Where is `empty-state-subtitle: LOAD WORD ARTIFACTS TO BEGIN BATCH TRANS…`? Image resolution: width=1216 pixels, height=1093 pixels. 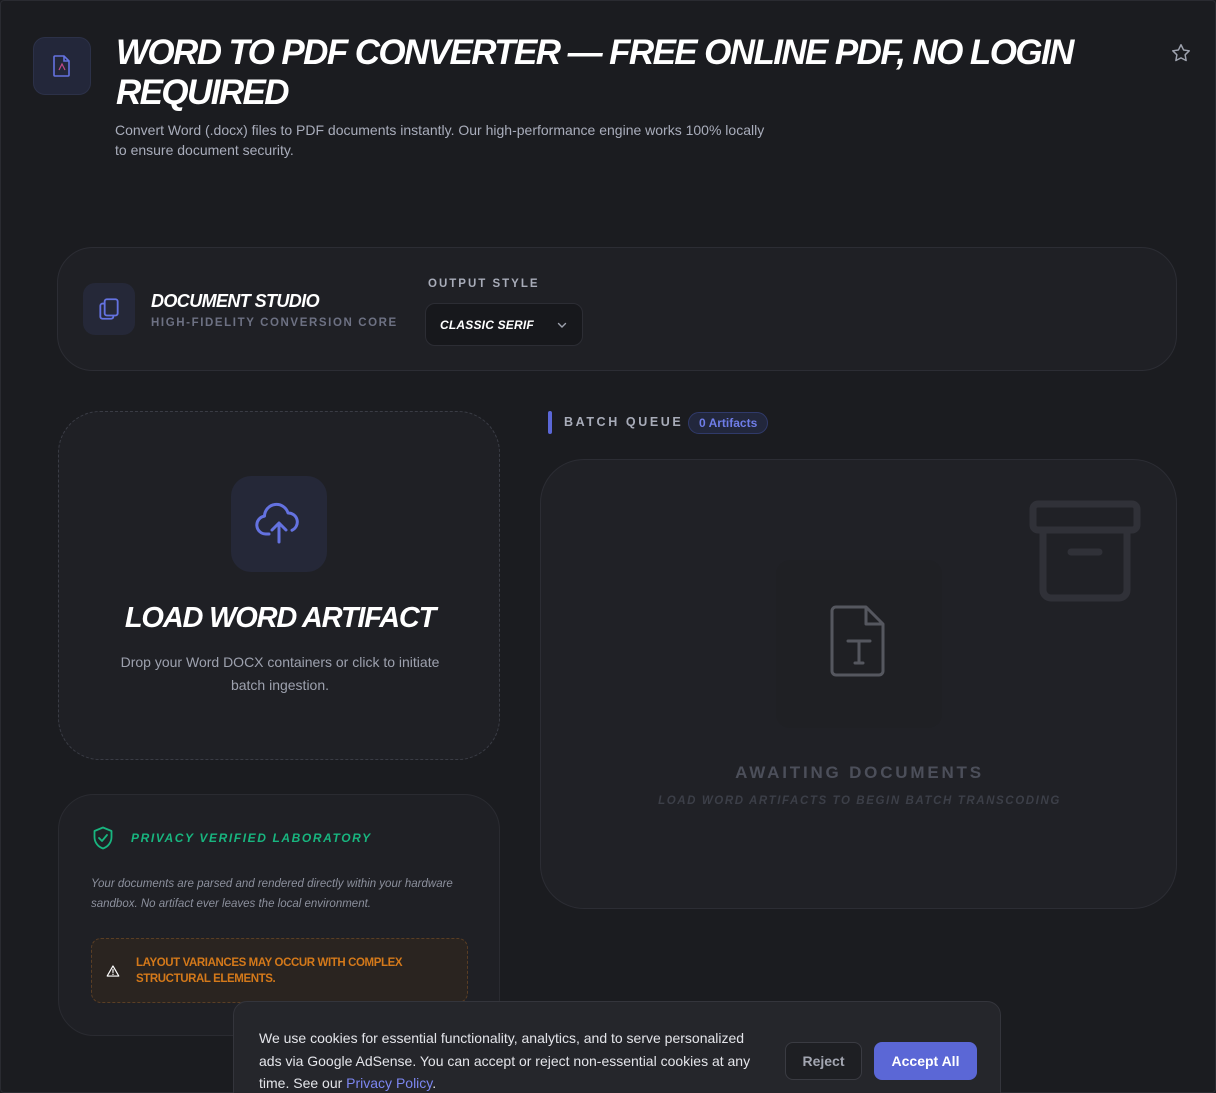
empty-state-subtitle: LOAD WORD ARTIFACTS TO BEGIN BATCH TRANS… is located at coordinates (859, 801).